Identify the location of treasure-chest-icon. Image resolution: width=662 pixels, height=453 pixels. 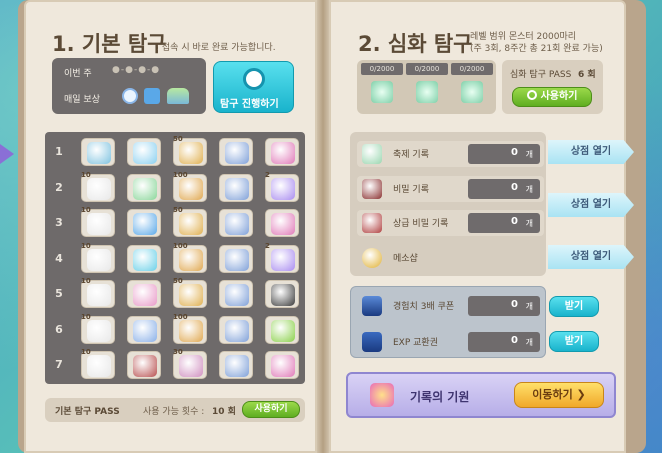
(191, 366).